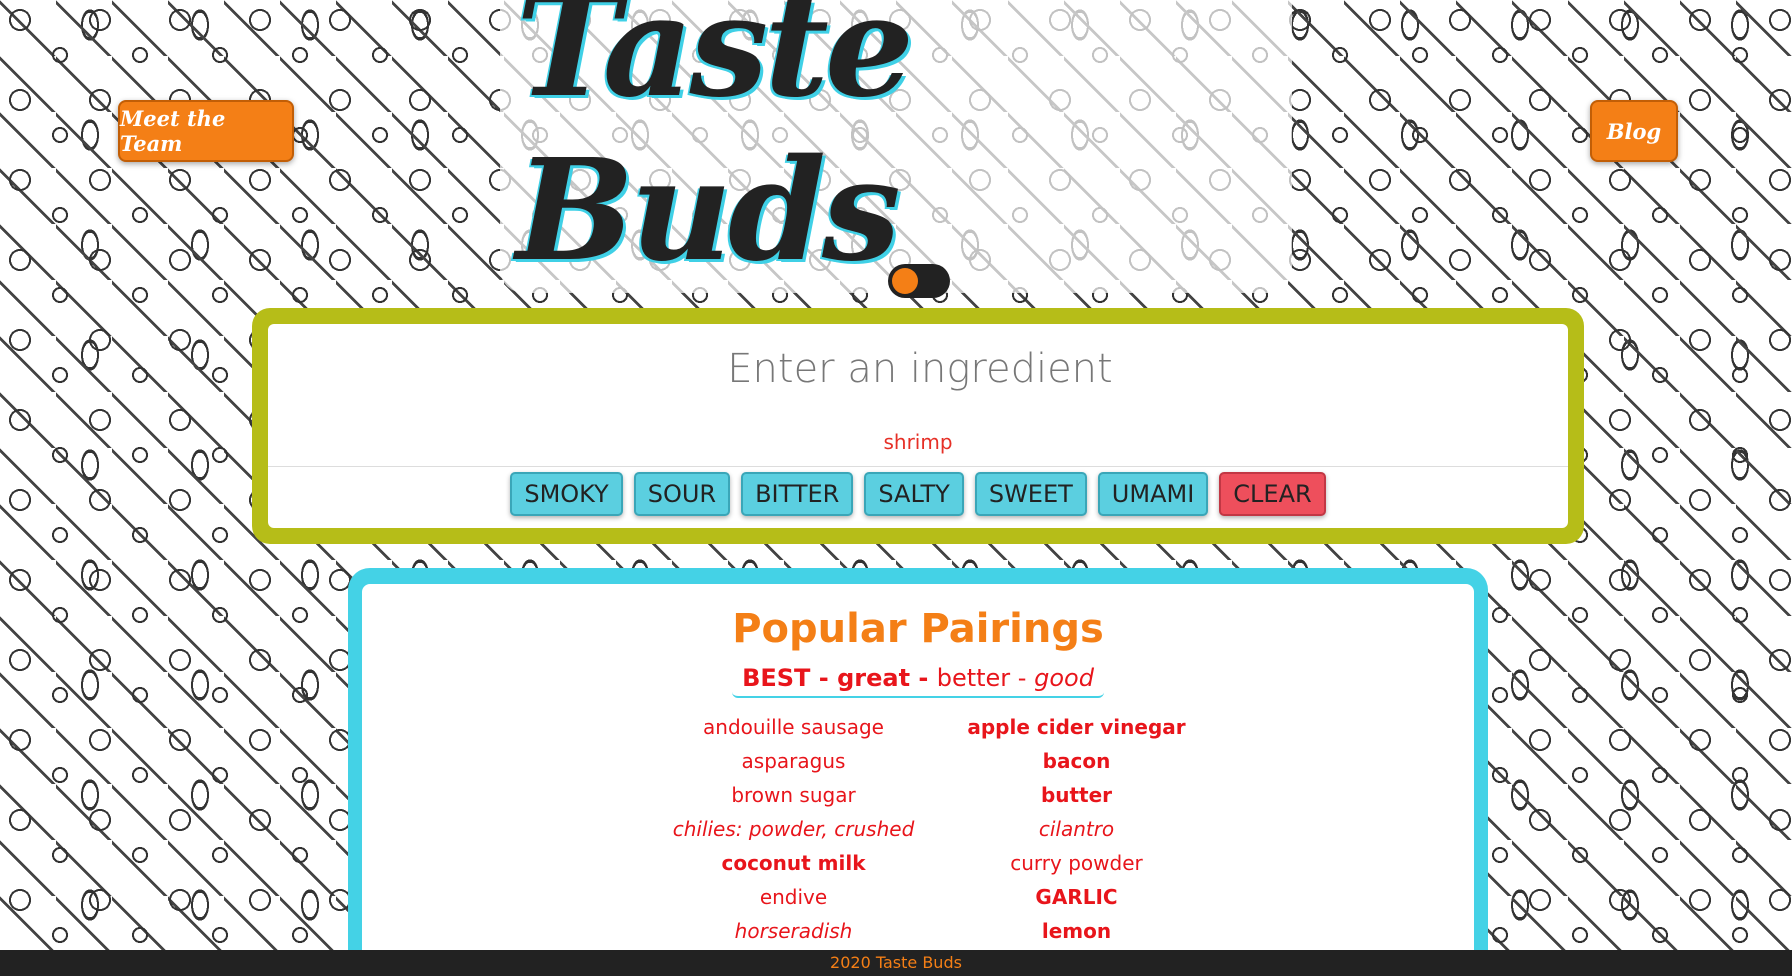  I want to click on pairing-item: chilies: powder, crushed, so click(793, 829).